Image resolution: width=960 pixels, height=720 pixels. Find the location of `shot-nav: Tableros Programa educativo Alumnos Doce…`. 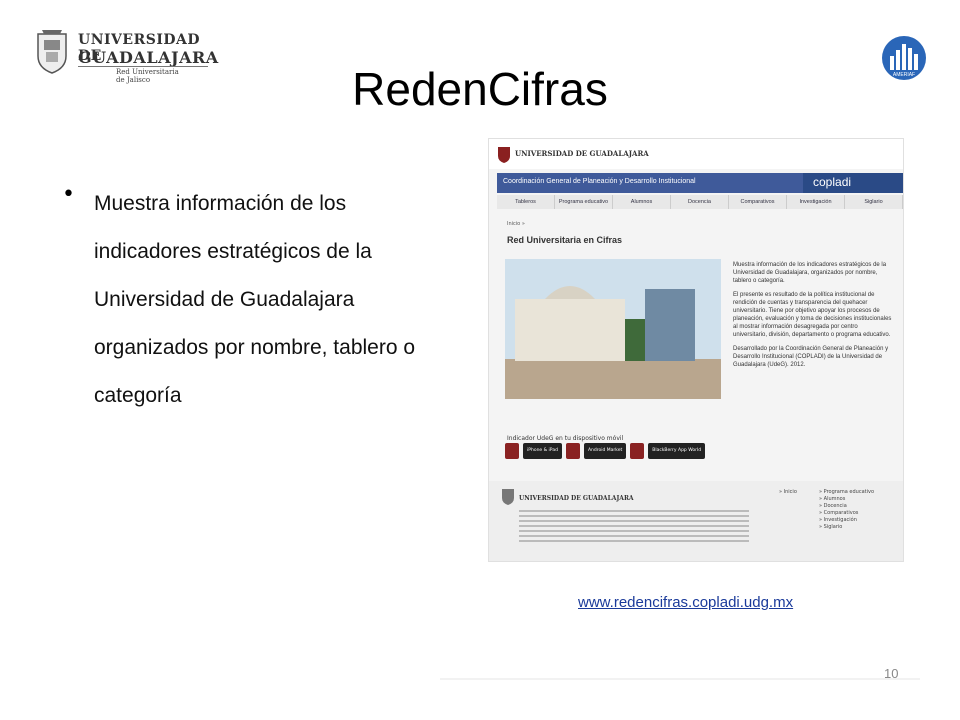

shot-nav: Tableros Programa educativo Alumnos Doce… is located at coordinates (700, 202).